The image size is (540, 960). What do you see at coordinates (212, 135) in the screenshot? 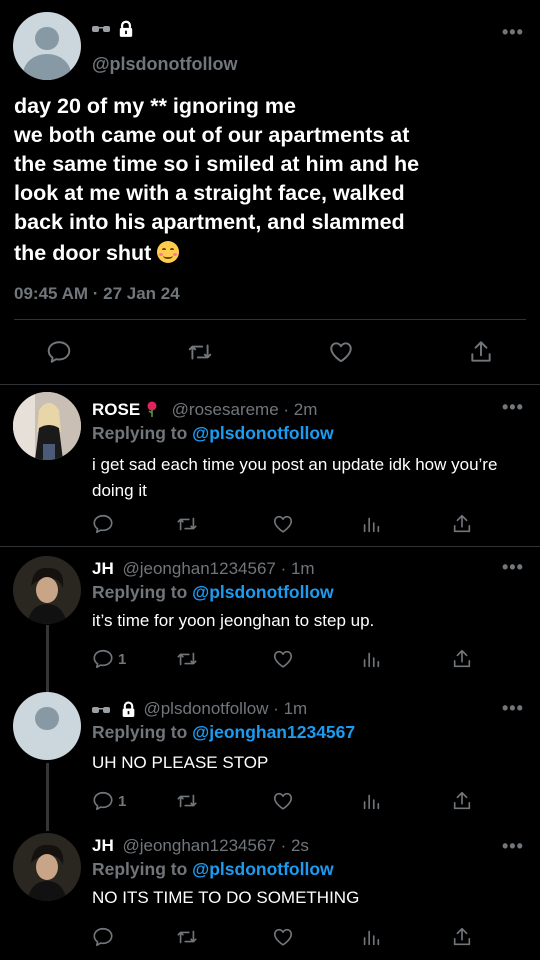
I see `tweet-line: we both came out of our apartments at` at bounding box center [212, 135].